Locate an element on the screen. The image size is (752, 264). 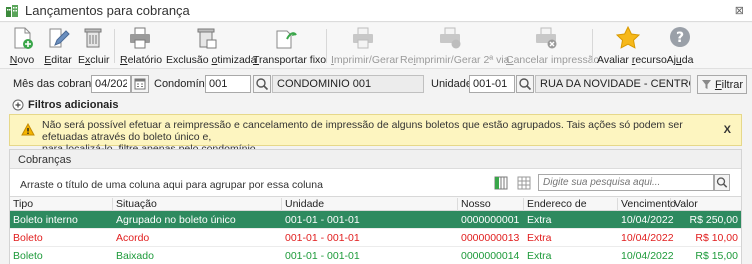
column-header-nosso-numero: Nosso número is located at coordinates (491, 210).